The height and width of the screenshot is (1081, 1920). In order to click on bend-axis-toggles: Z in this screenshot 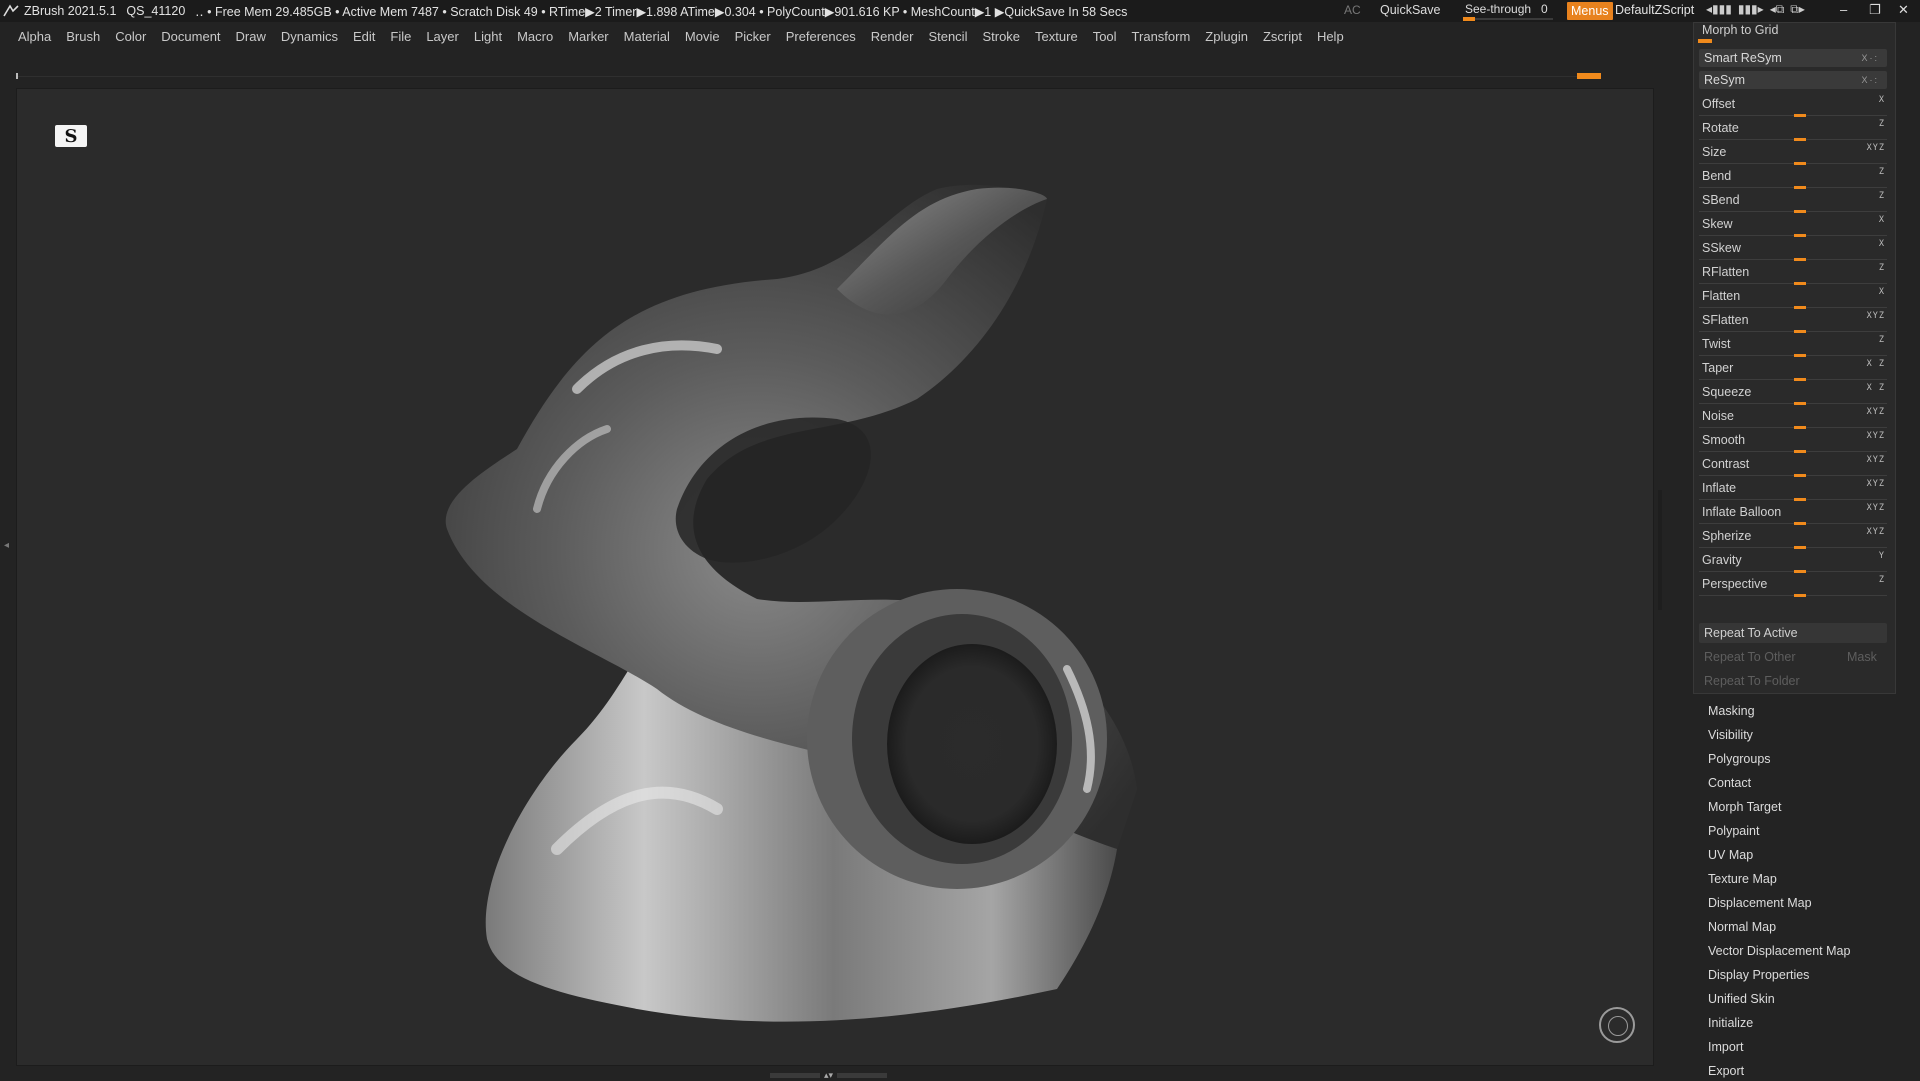, I will do `click(1882, 172)`.